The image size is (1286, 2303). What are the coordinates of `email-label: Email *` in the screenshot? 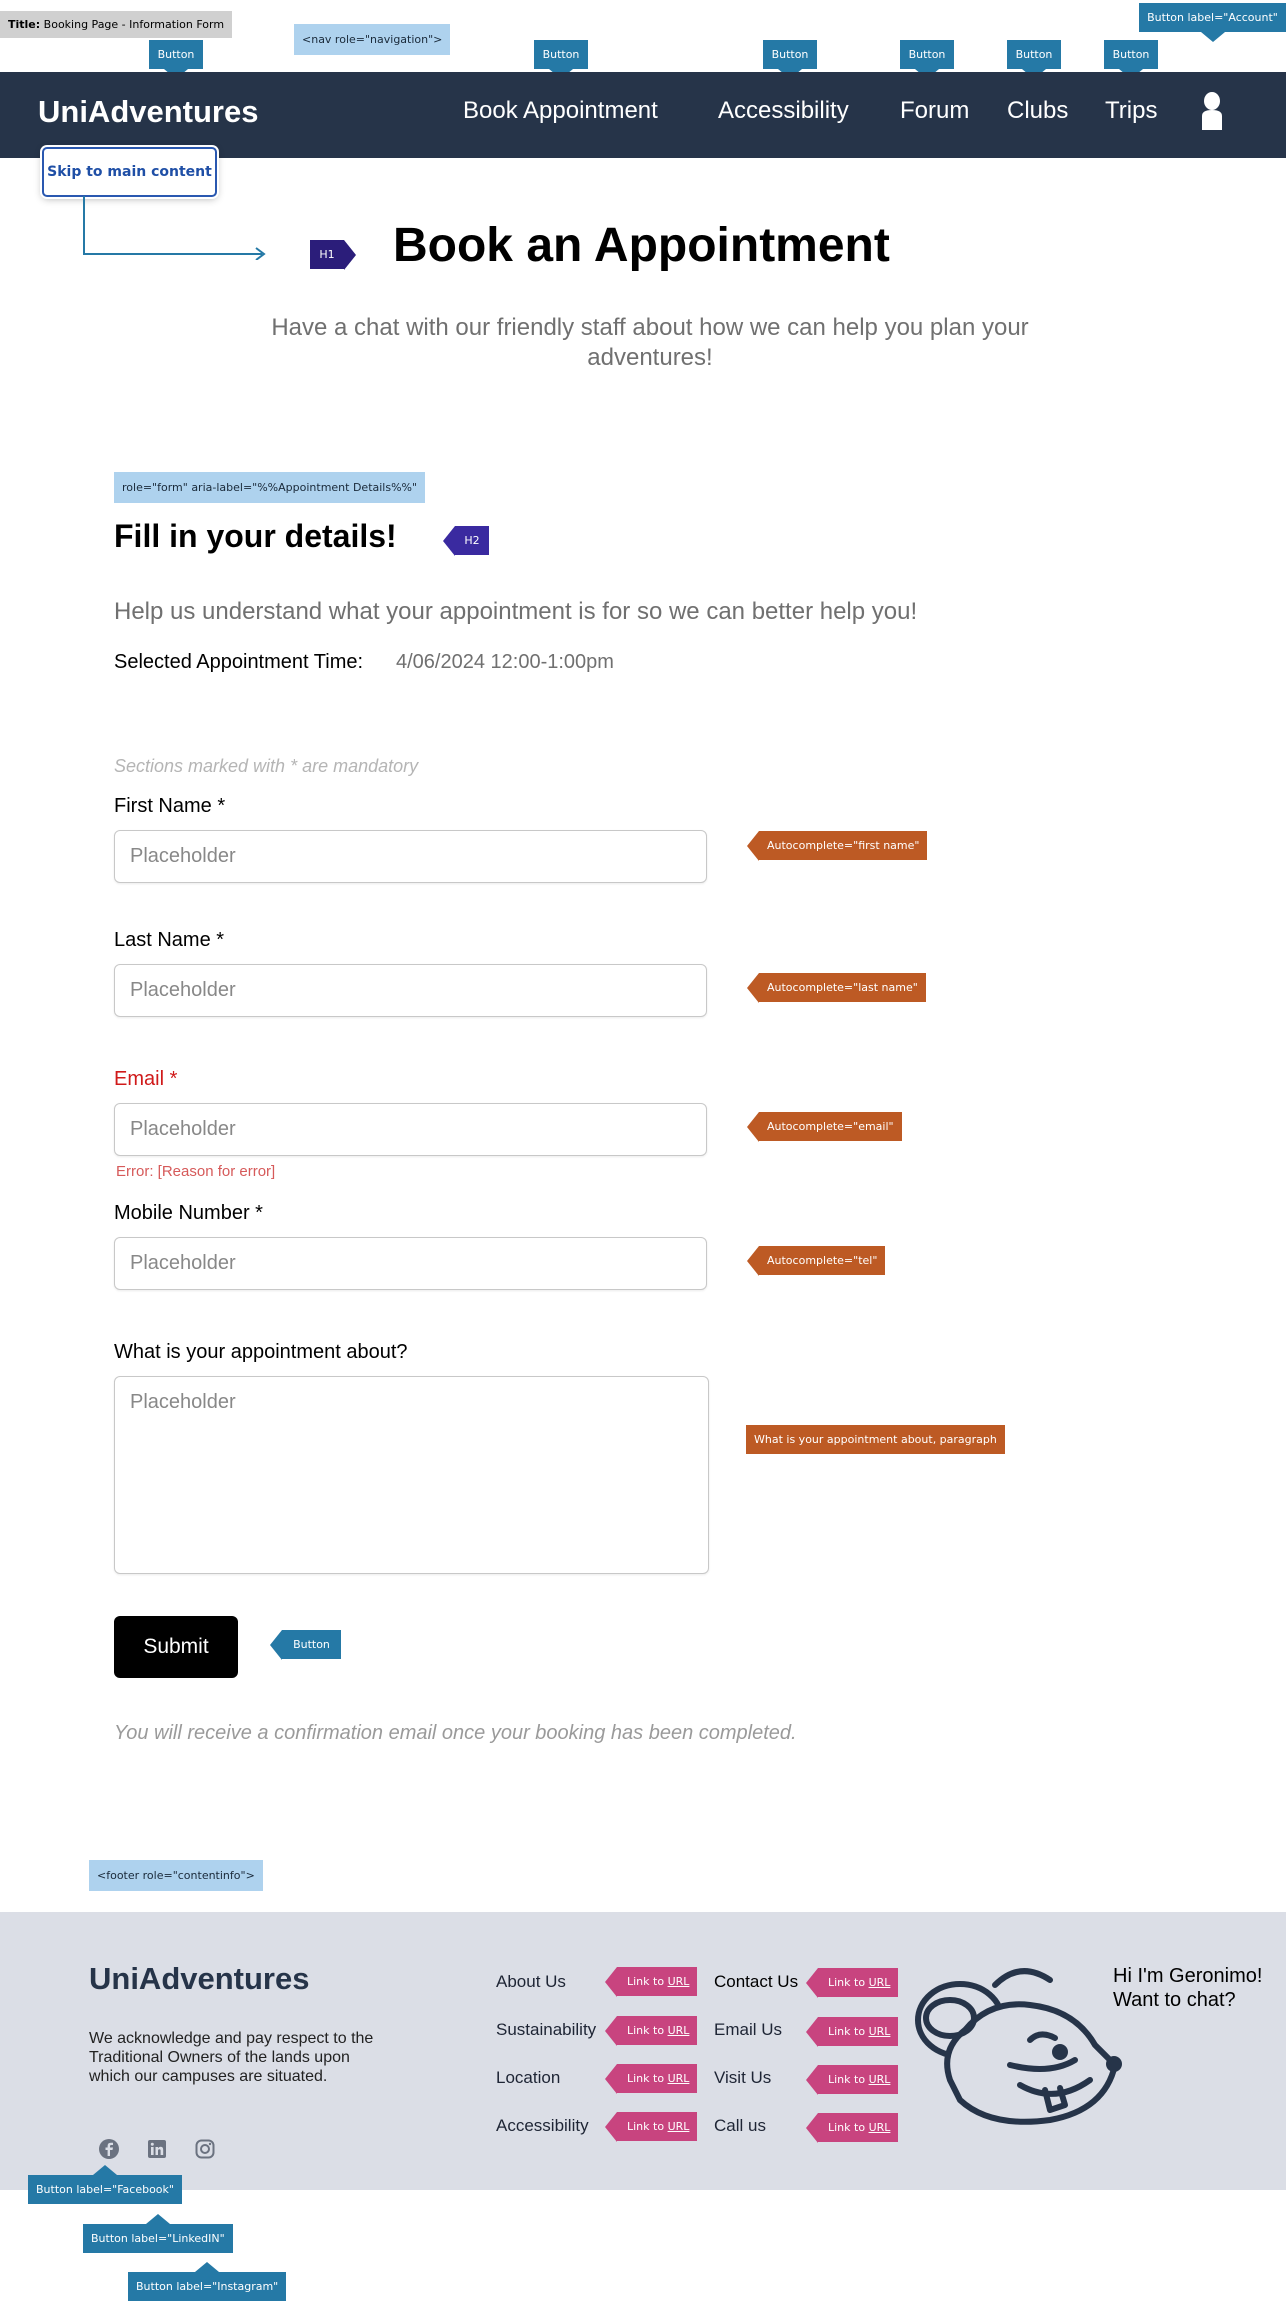 It's located at (146, 1079).